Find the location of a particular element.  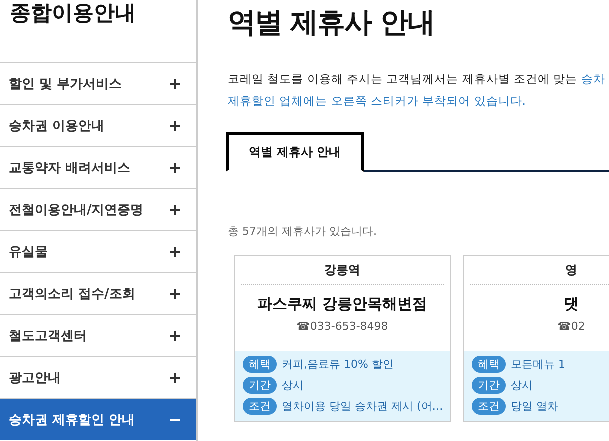

phone-number: ☎033-653-8498 is located at coordinates (343, 326).